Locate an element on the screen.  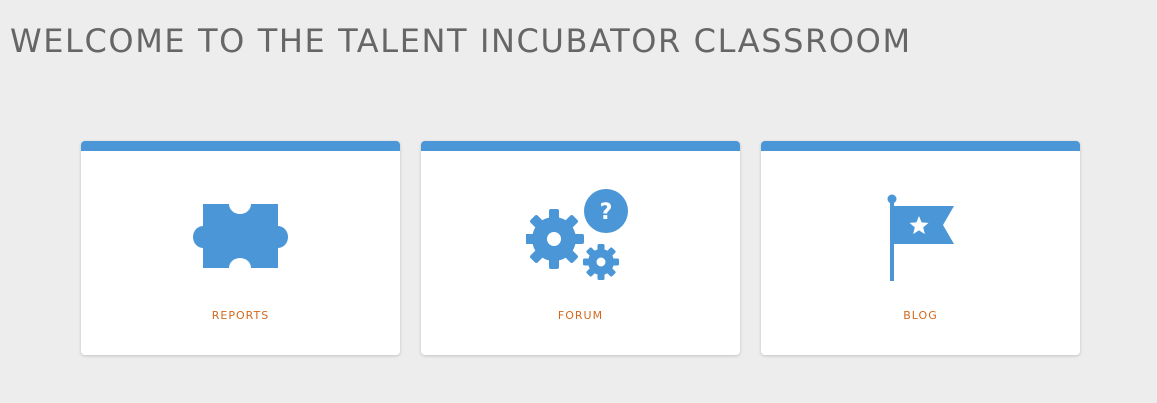
blog-label: BLOG is located at coordinates (920, 315).